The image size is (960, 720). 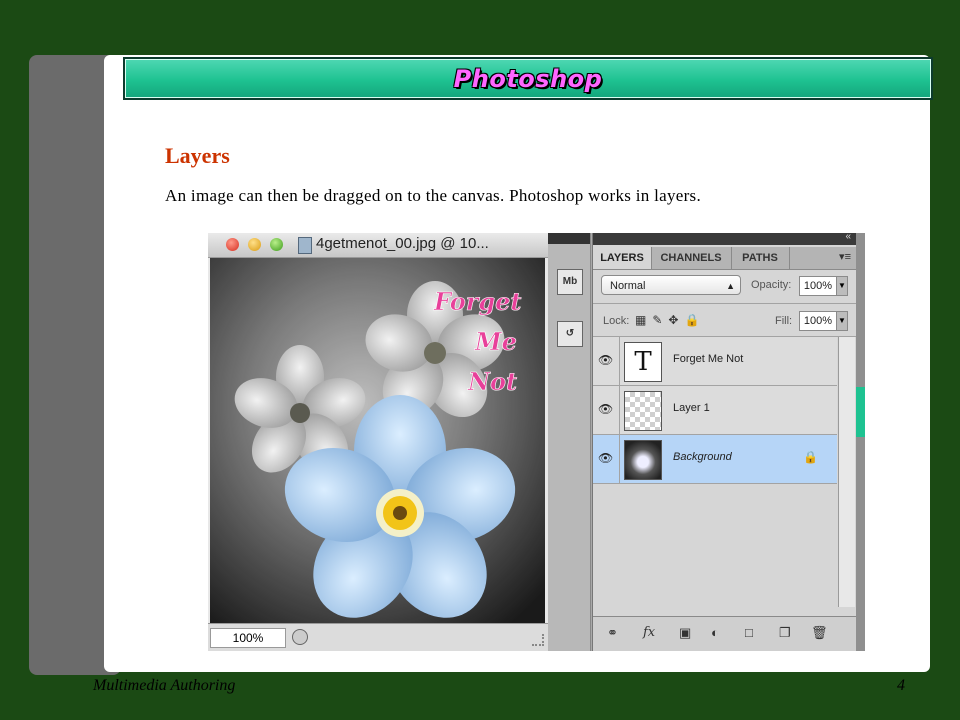 I want to click on background-layer-thumbnail, so click(x=643, y=460).